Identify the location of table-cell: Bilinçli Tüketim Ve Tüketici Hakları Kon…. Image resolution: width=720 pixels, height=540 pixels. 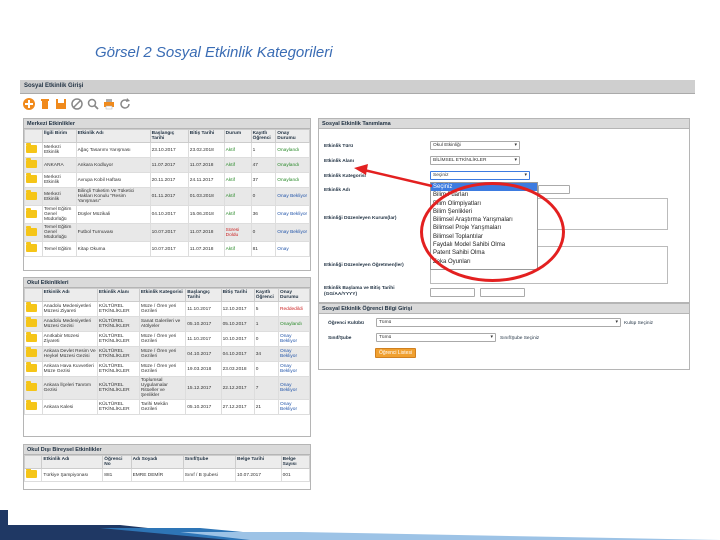
(113, 196).